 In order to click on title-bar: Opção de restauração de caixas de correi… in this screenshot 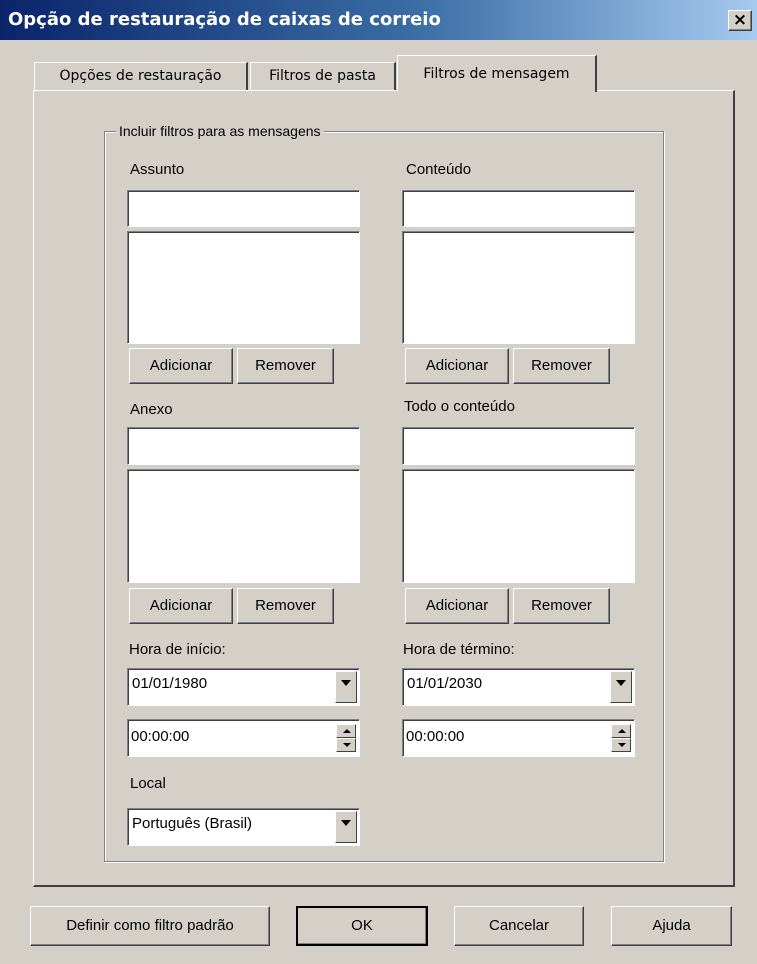, I will do `click(378, 20)`.